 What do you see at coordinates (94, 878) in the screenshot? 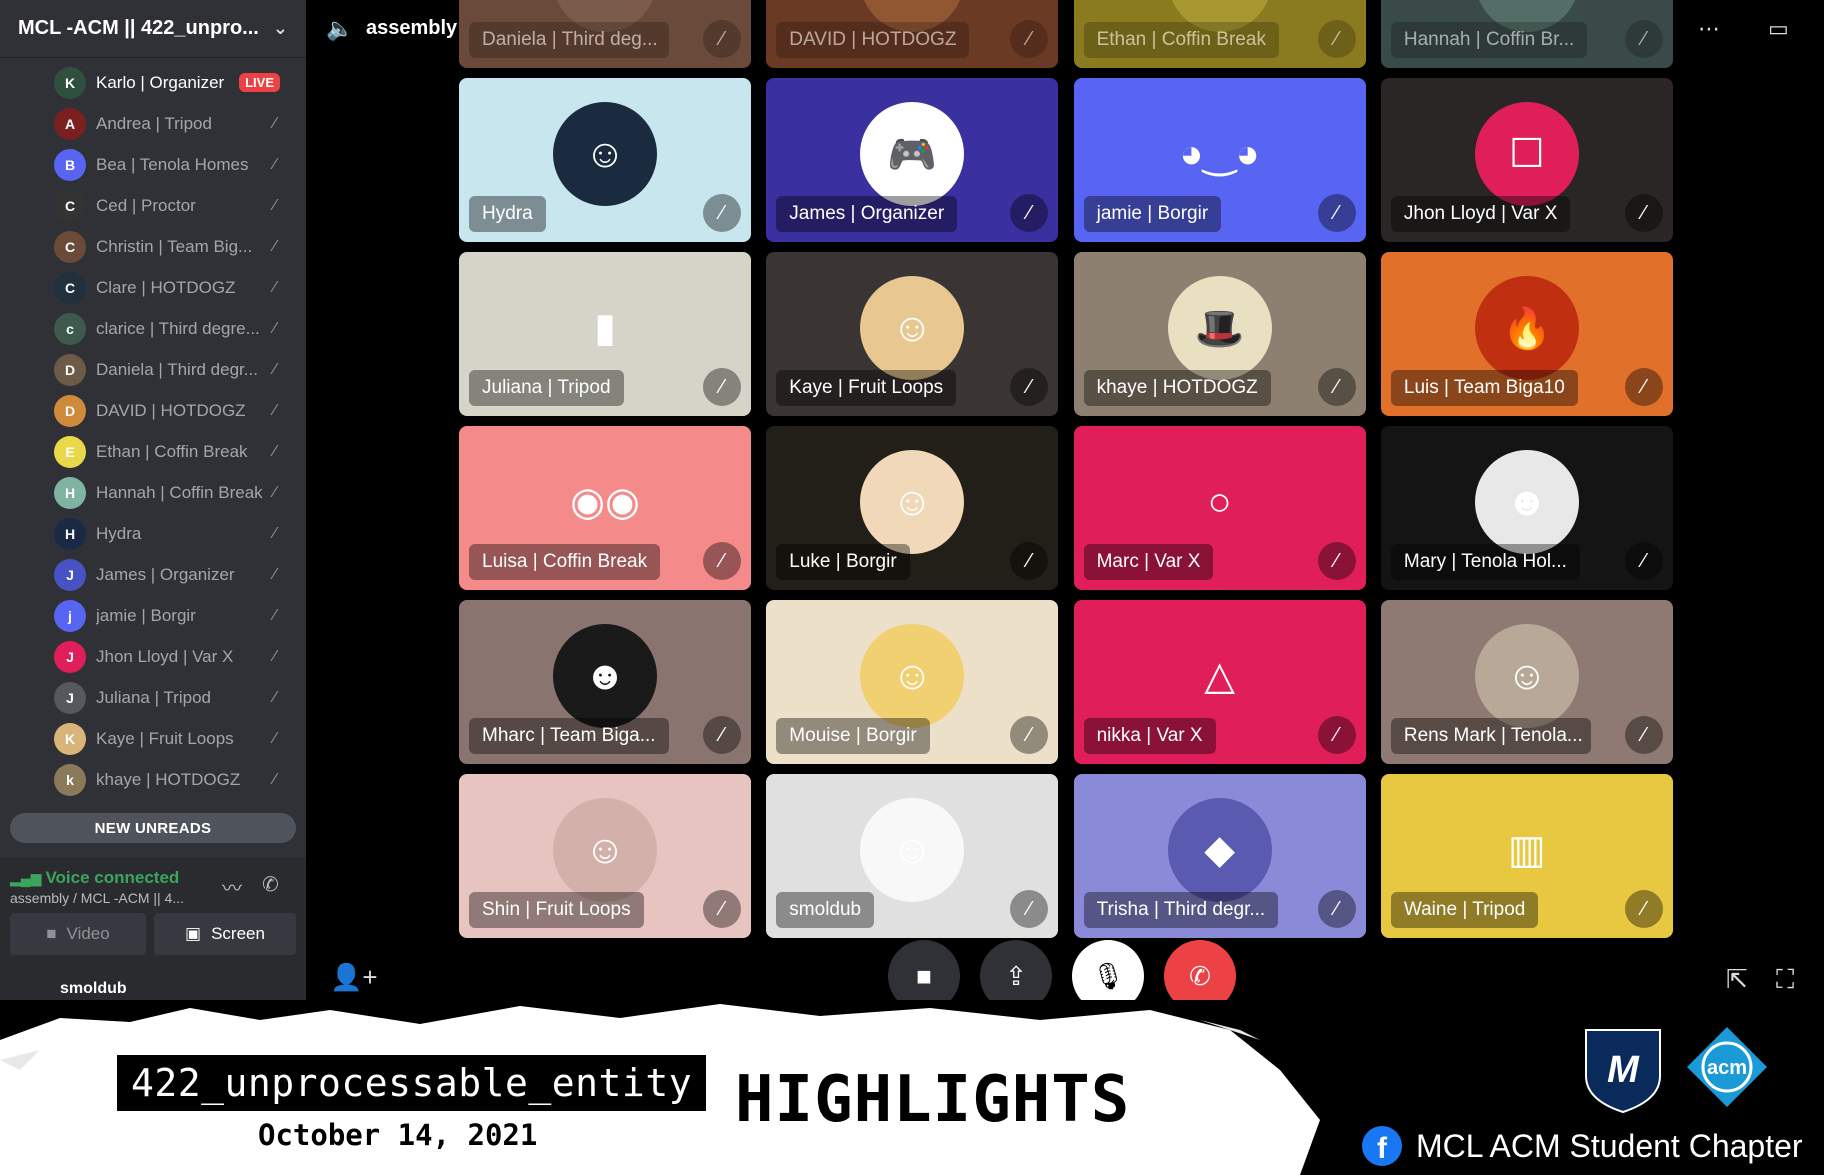
I see `voice-status: ▂▄▆ Voice connected` at bounding box center [94, 878].